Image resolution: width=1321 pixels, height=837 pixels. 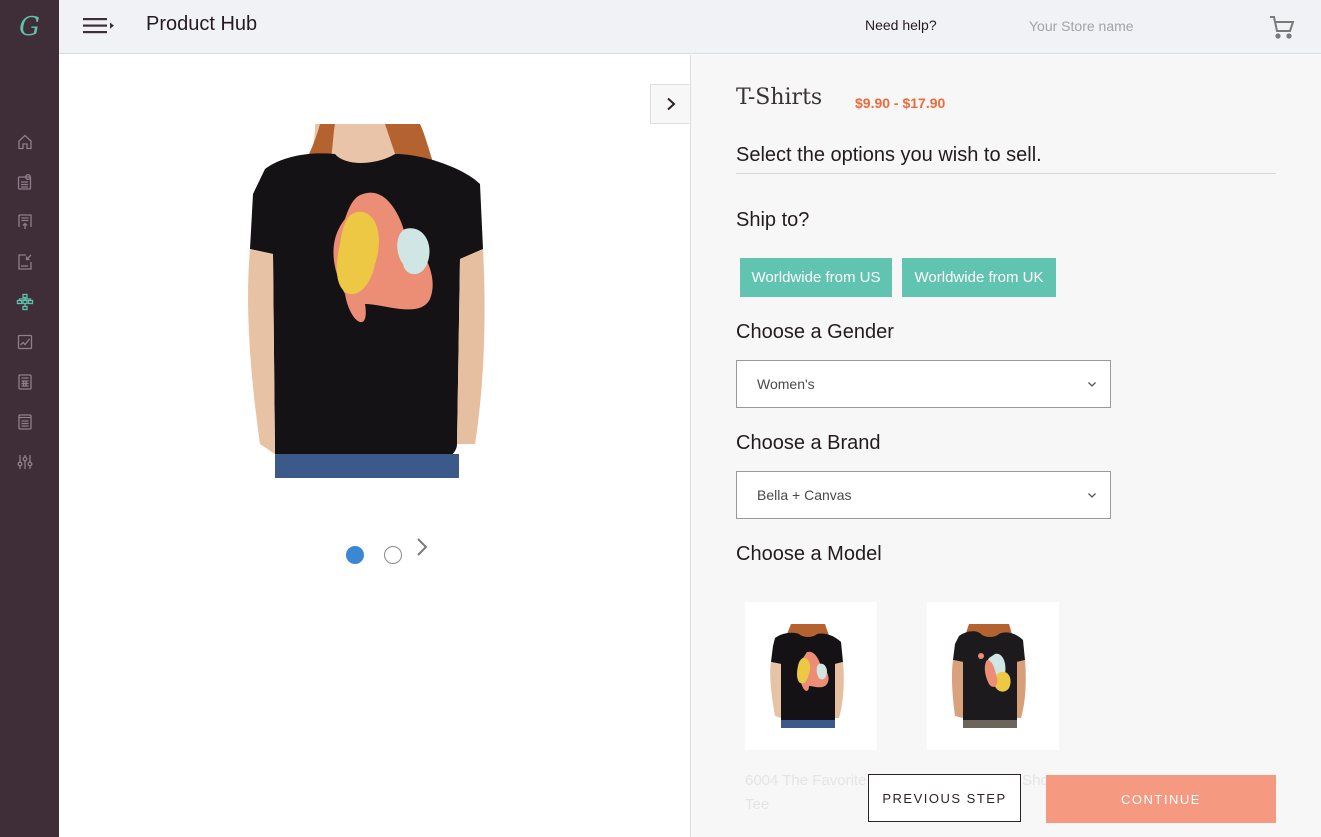 I want to click on product-hierarchy-icon, so click(x=25, y=302).